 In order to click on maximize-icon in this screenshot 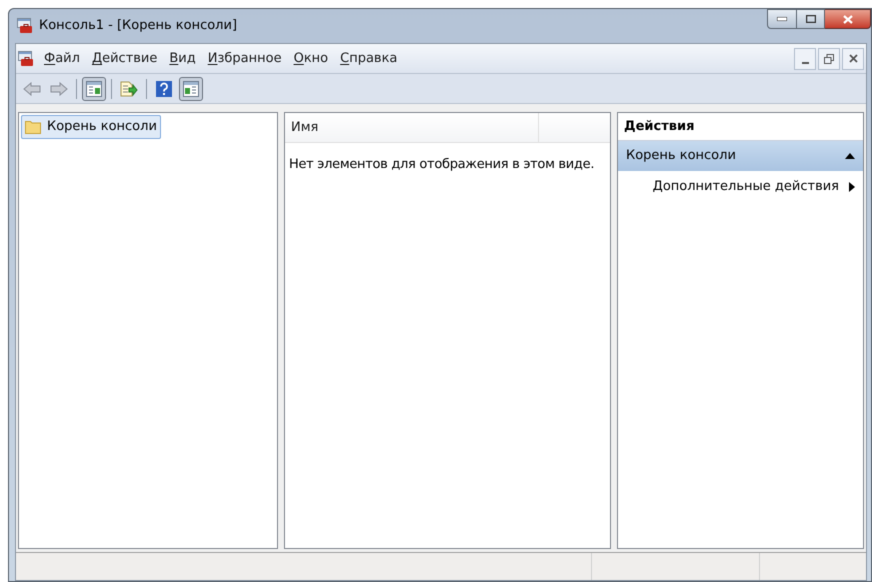, I will do `click(811, 19)`.